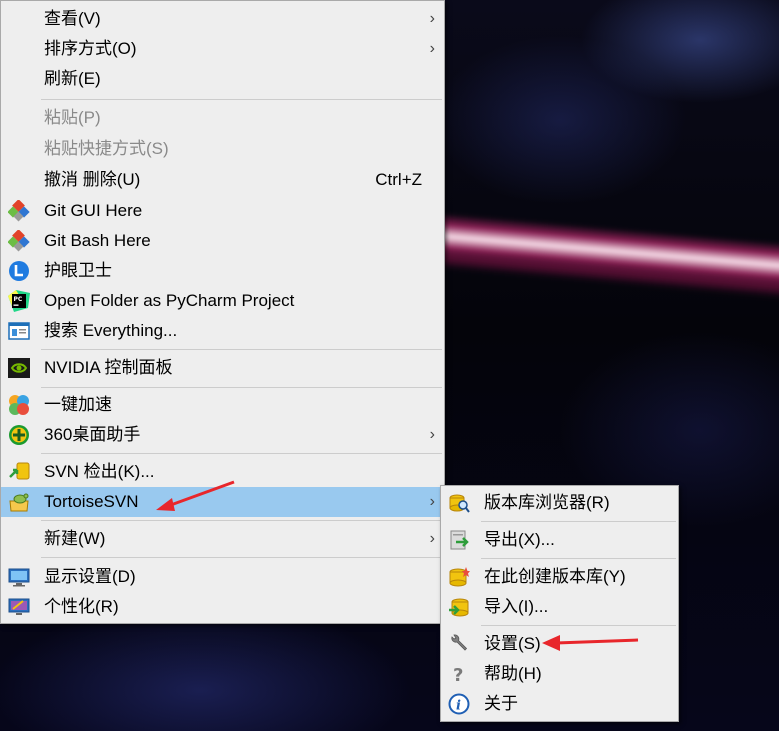 The height and width of the screenshot is (731, 779). What do you see at coordinates (19, 331) in the screenshot?
I see `everything-search-icon` at bounding box center [19, 331].